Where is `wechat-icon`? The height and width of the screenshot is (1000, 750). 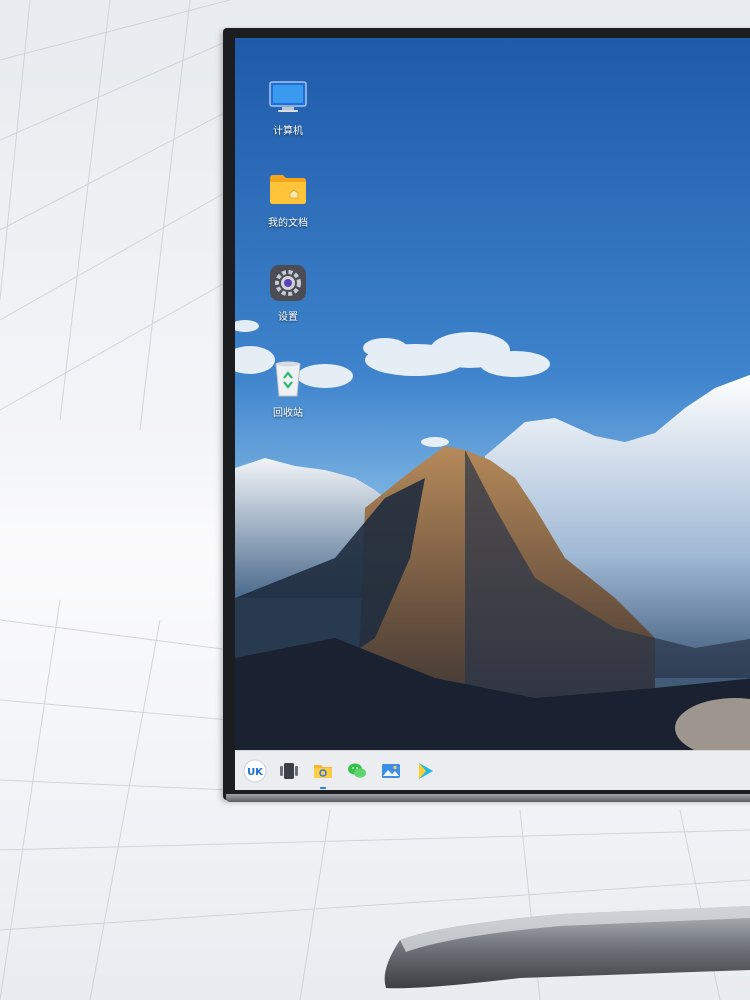 wechat-icon is located at coordinates (357, 770).